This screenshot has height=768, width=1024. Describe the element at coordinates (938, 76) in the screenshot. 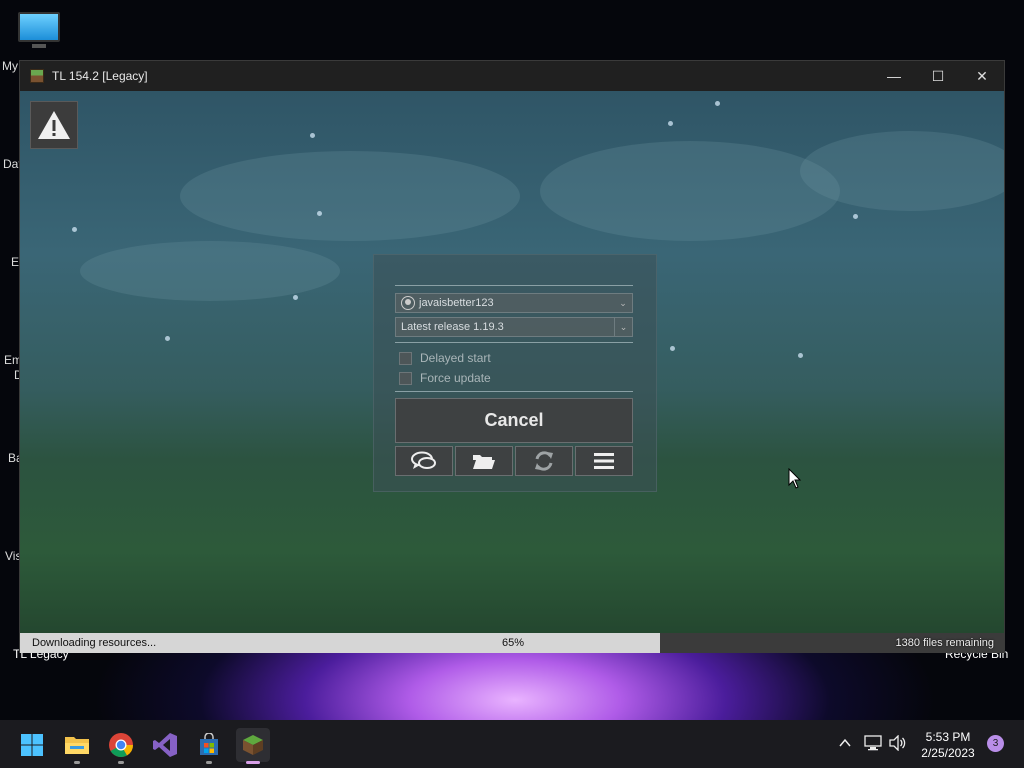

I see `maximize-button: ☐` at that location.